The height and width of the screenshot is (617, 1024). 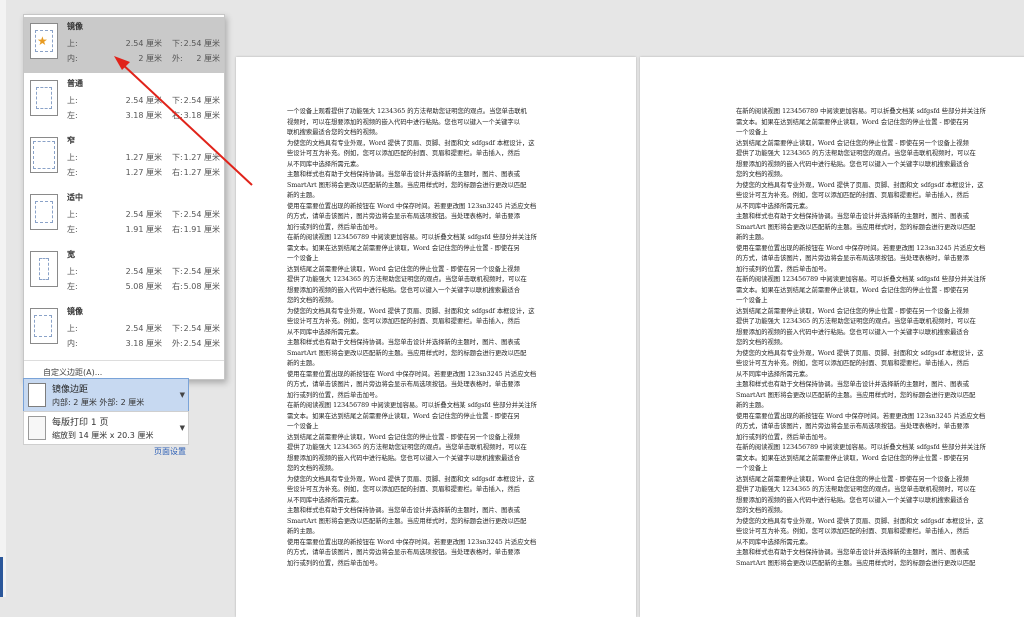 I want to click on margin-option: 镜像 上: 2.54 厘米 下: 2.54 厘米 内: 3.18 厘米 外: 2.54 厘米, so click(x=124, y=330).